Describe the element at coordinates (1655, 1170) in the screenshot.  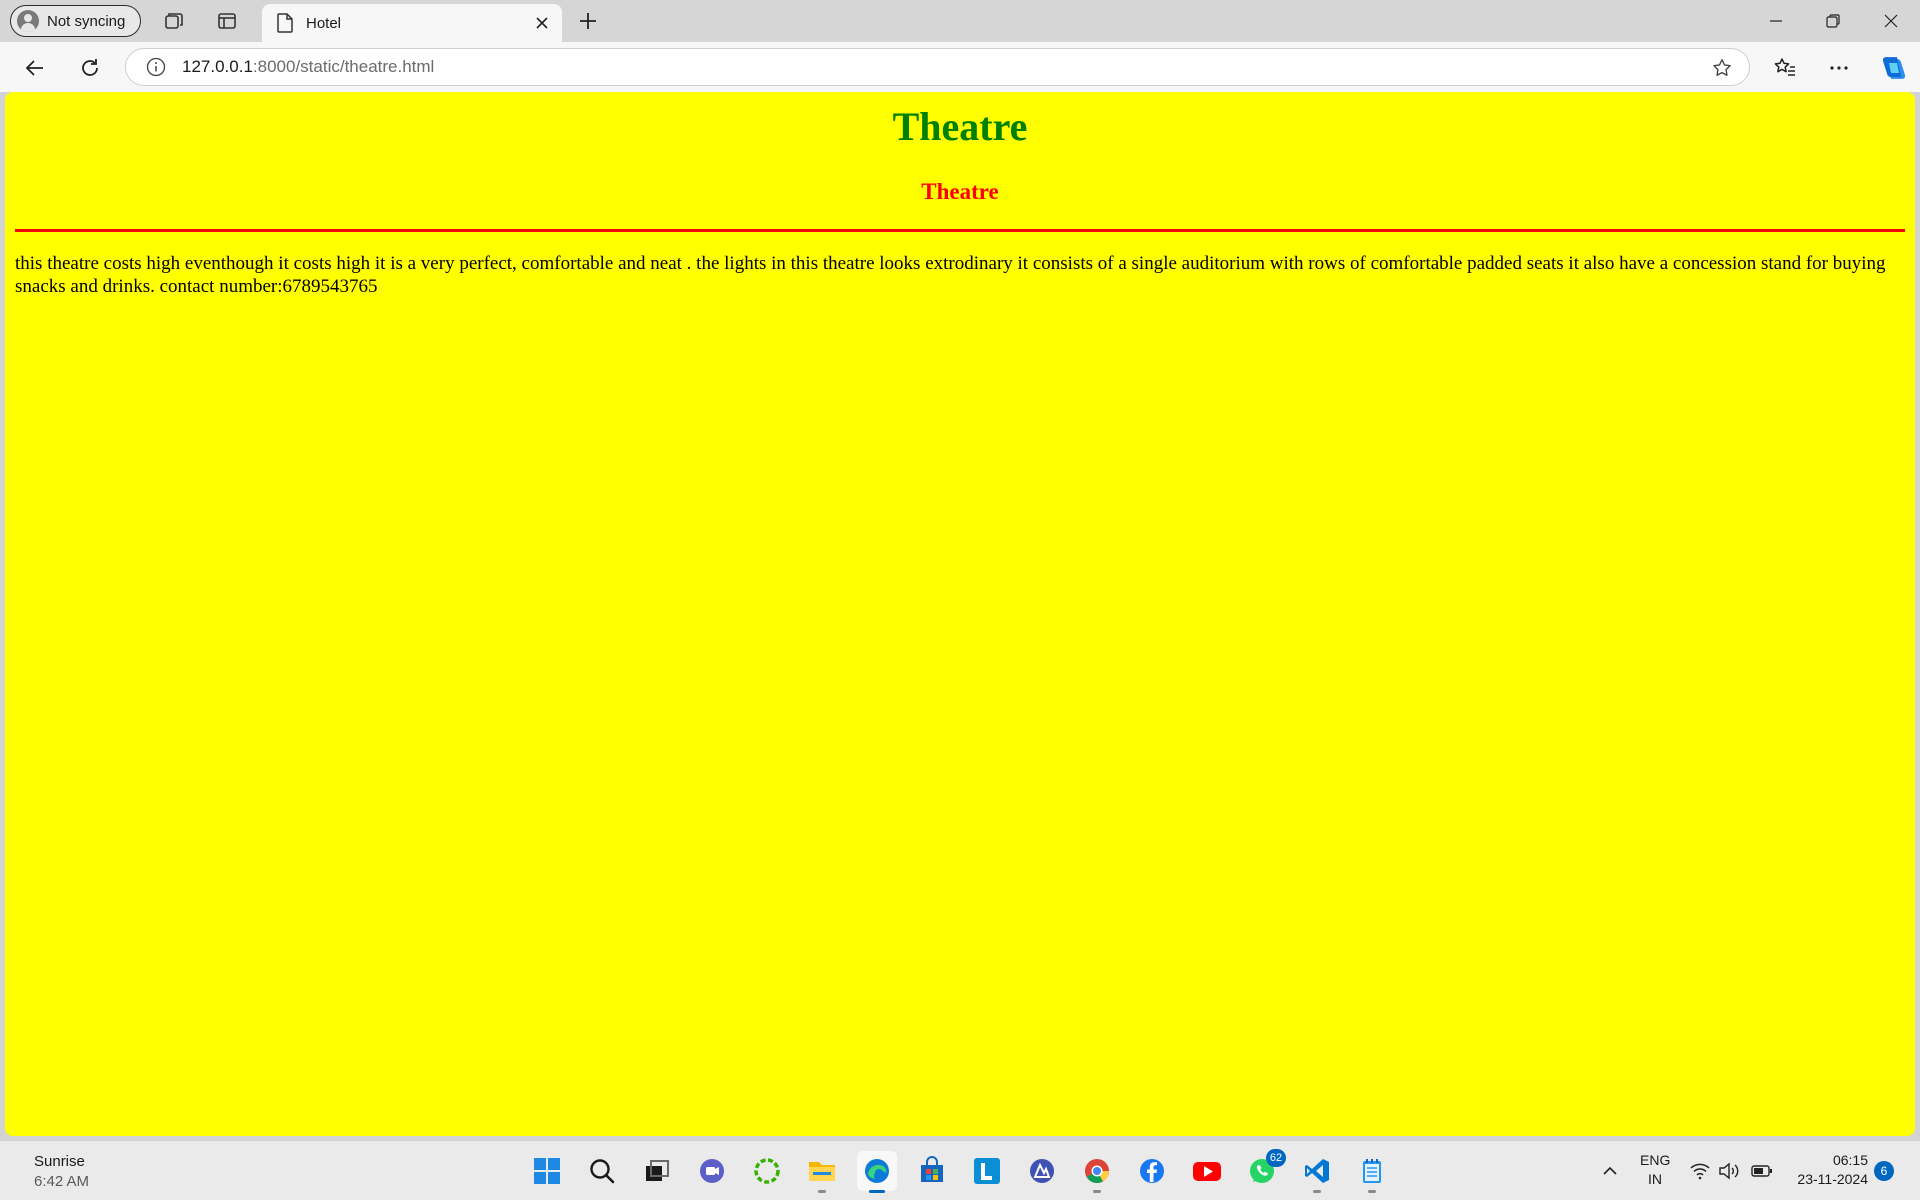
I see `language-indicator: ENG IN` at that location.